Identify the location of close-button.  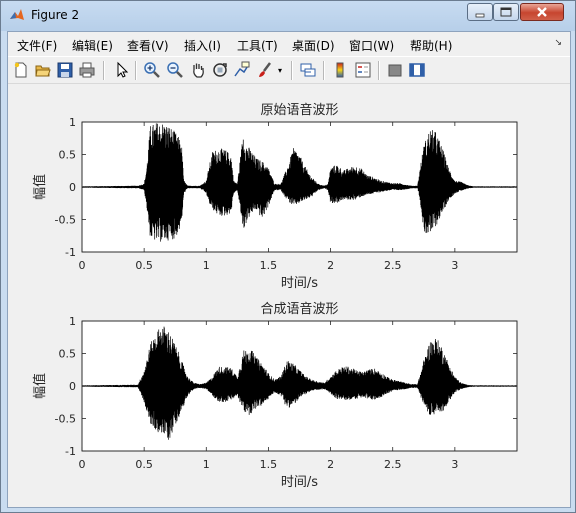
(542, 12).